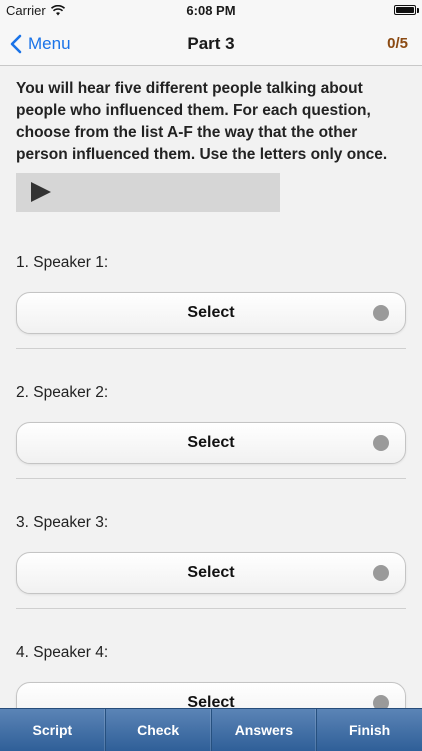 The image size is (422, 751). I want to click on back-button: Menu, so click(40, 43).